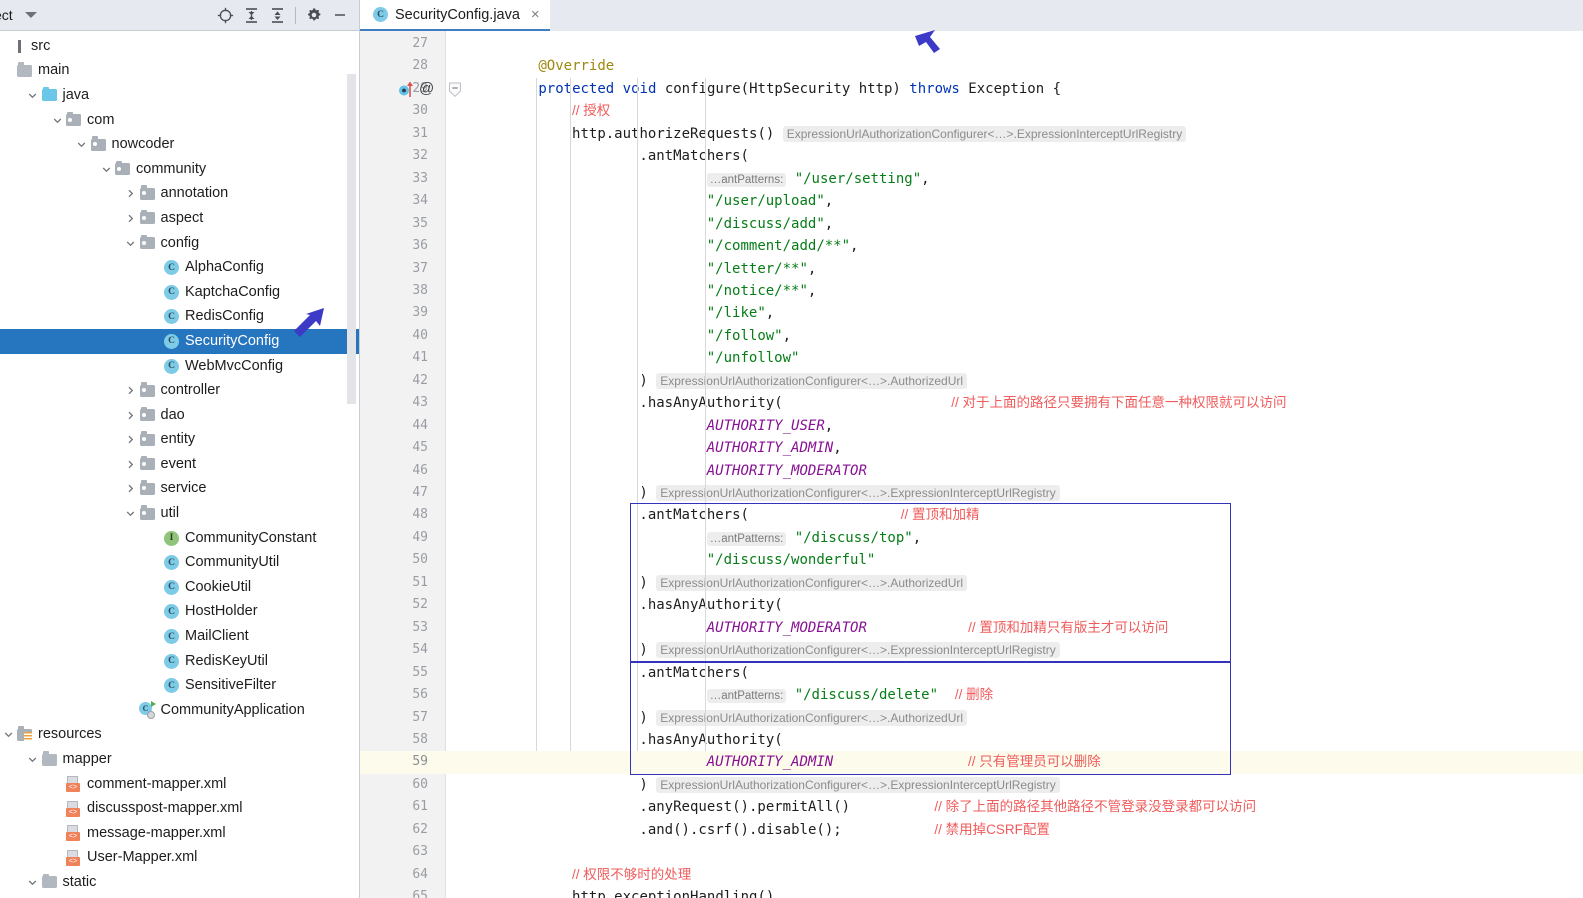  Describe the element at coordinates (179, 784) in the screenshot. I see `tree-node-comment-mapper-xml: <> comment-mapper.xml` at that location.